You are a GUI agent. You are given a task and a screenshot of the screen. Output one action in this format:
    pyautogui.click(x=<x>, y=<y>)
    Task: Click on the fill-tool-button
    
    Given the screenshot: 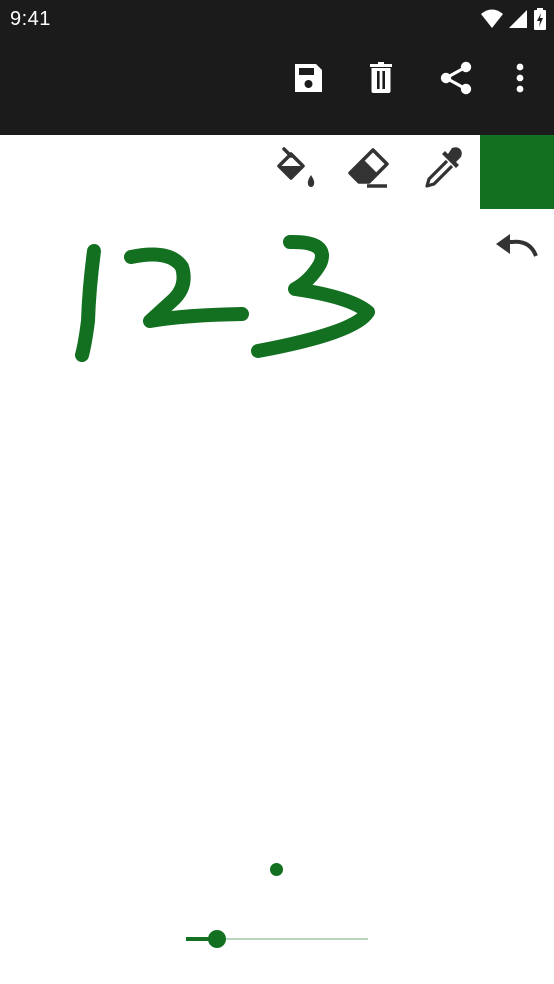 What is the action you would take?
    pyautogui.click(x=294, y=174)
    